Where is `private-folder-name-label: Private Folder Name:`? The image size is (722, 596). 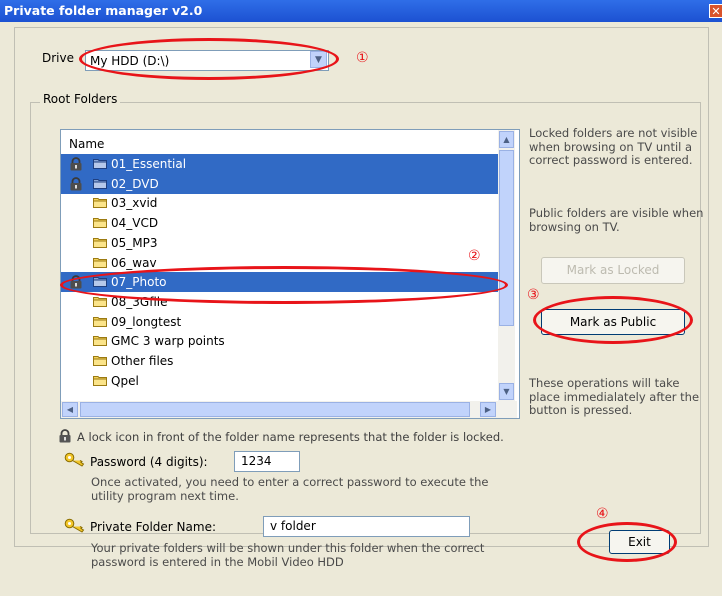 private-folder-name-label: Private Folder Name: is located at coordinates (153, 527).